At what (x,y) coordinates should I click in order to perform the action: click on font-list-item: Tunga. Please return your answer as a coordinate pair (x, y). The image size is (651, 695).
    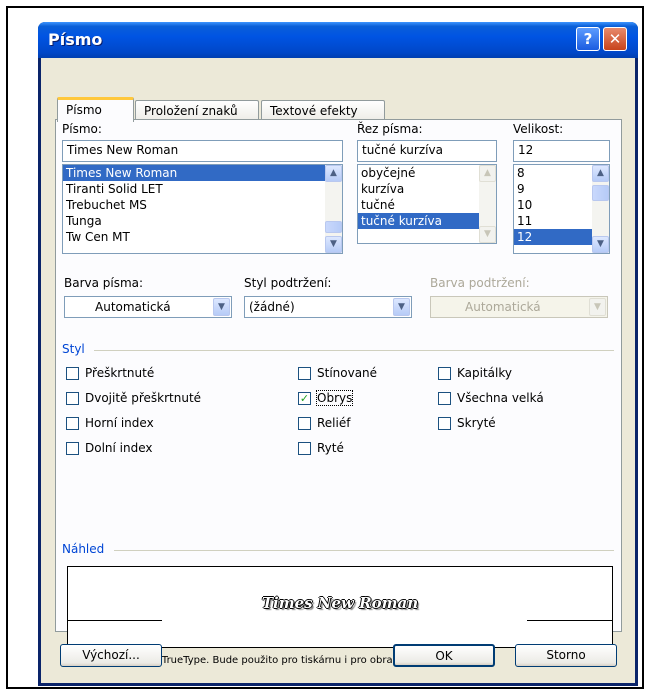
    Looking at the image, I should click on (202, 221).